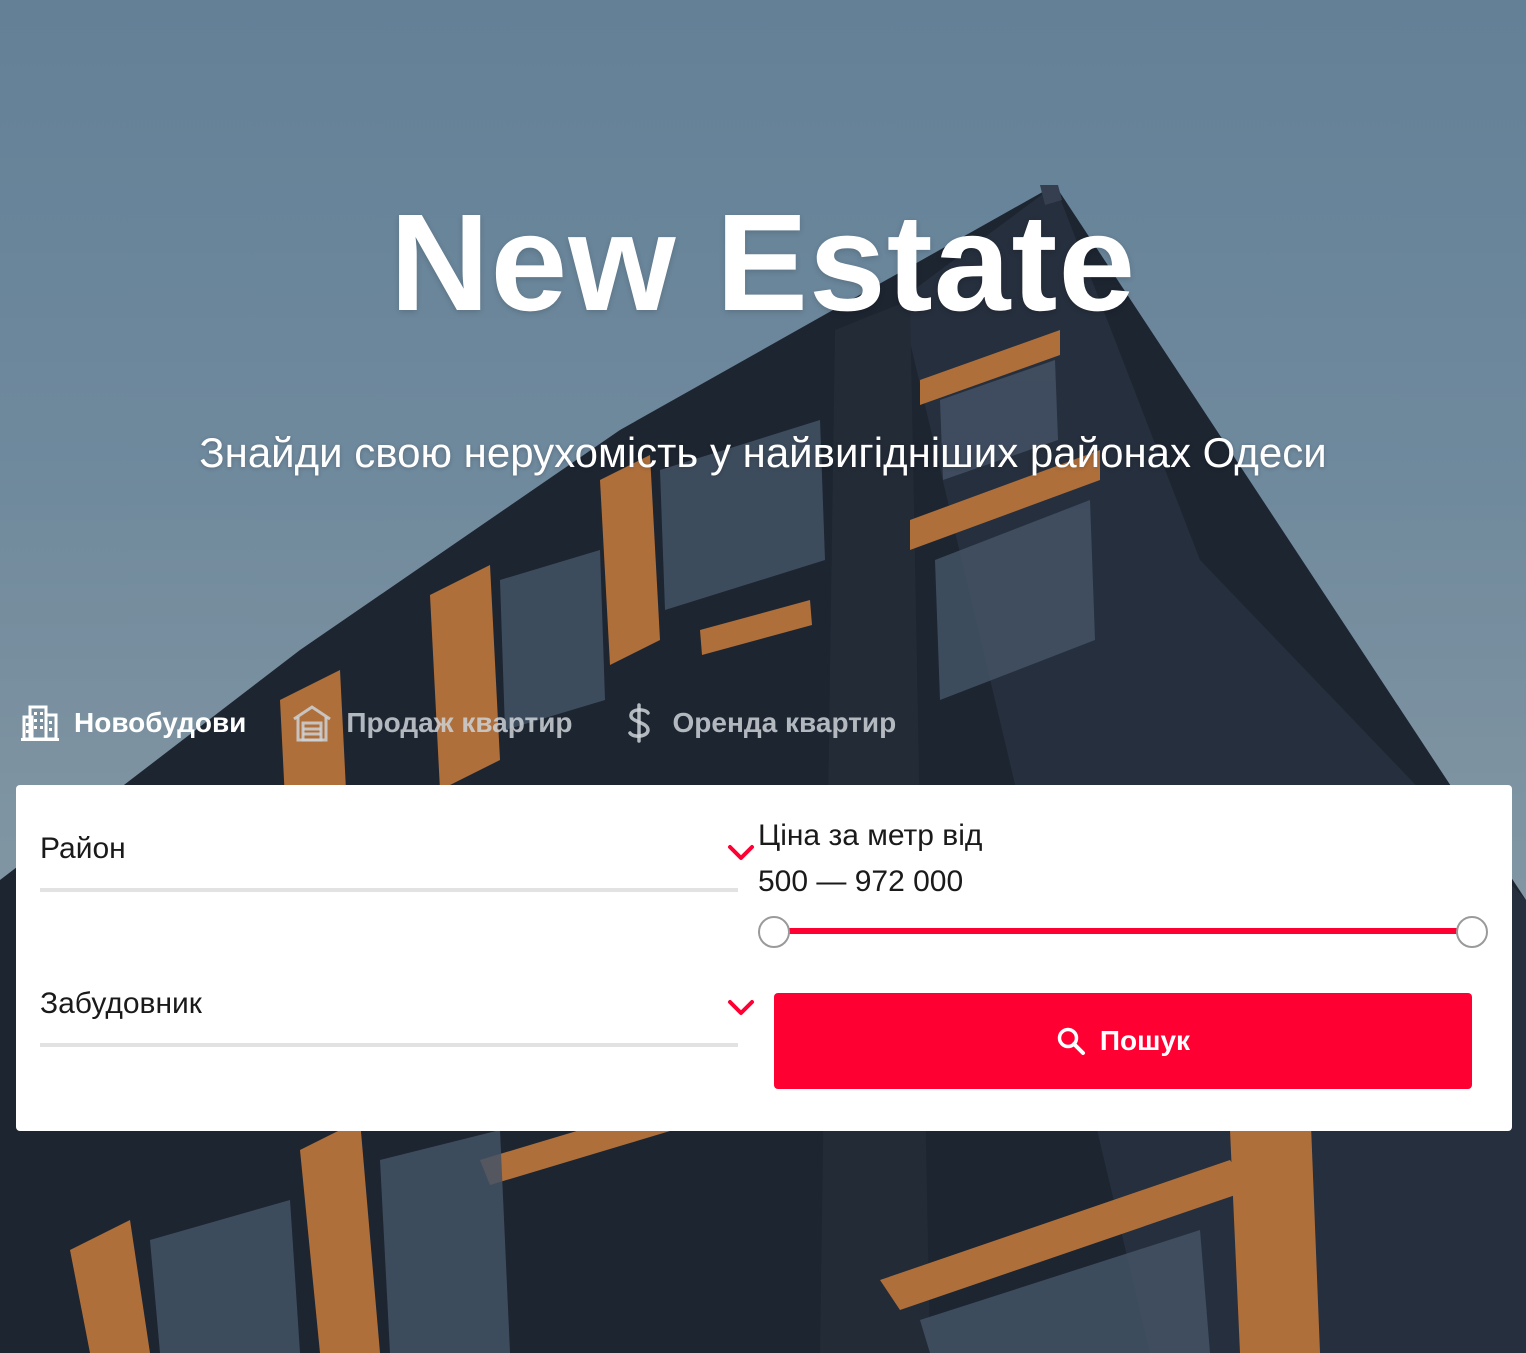  Describe the element at coordinates (763, 263) in the screenshot. I see `page-title: New Estate` at that location.